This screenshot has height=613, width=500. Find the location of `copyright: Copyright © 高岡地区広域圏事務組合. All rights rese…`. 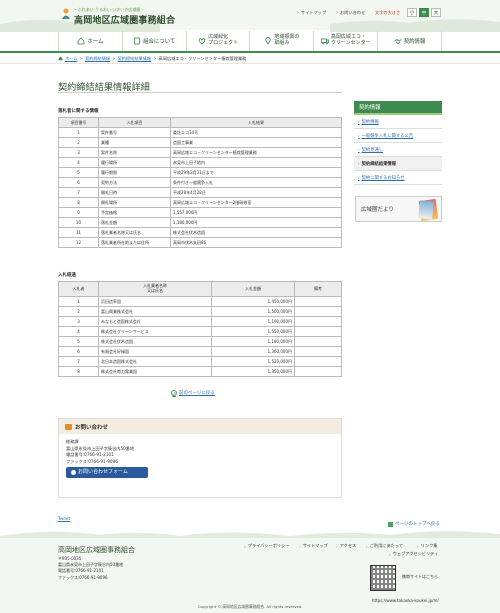

copyright: Copyright © 高岡地区広域圏事務組合. All rights rese… is located at coordinates (250, 606).